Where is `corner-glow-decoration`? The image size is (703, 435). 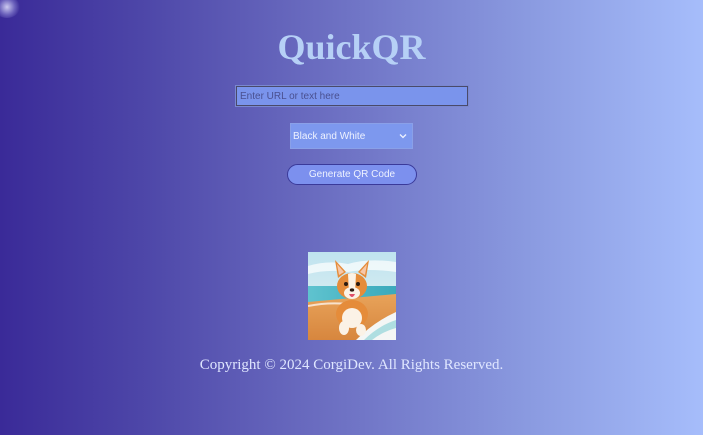 corner-glow-decoration is located at coordinates (10, 9).